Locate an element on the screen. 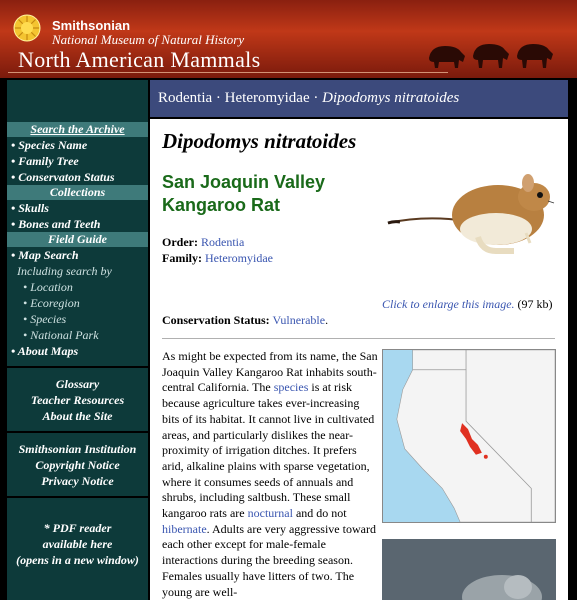  sidebar-item-ecoregion: • Ecoregion is located at coordinates (77, 303).